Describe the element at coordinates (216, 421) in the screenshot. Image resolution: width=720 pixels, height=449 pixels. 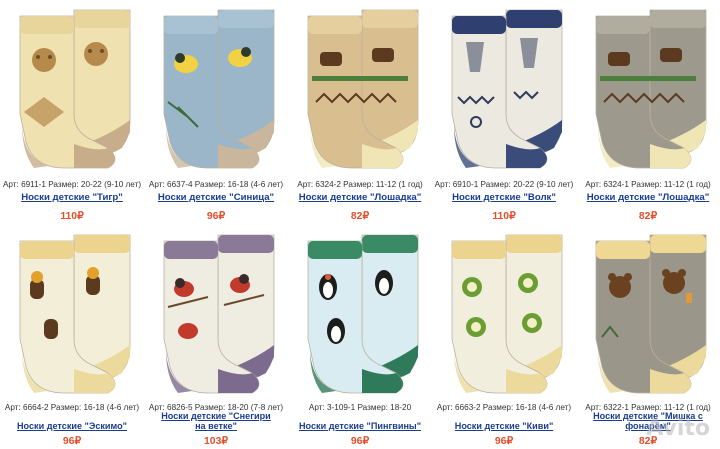
I see `product-title-link: Носки детские "Снегири на ветке"` at that location.